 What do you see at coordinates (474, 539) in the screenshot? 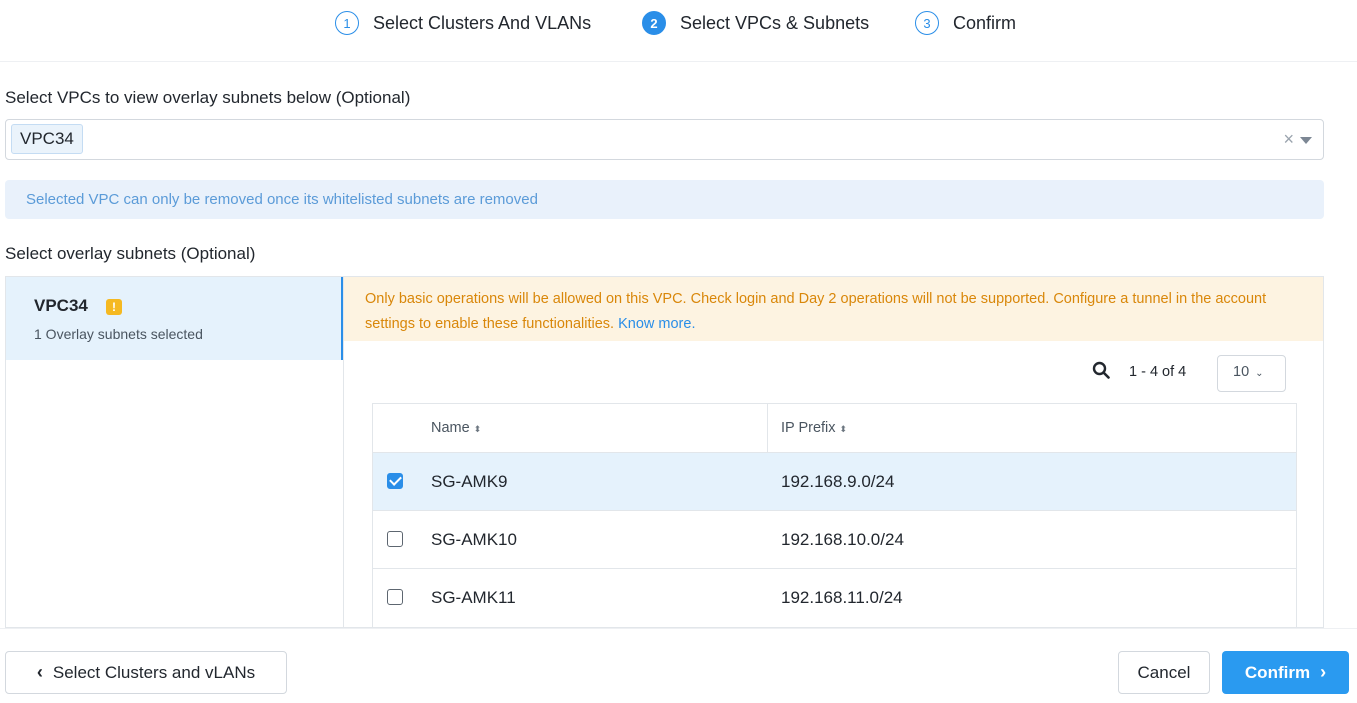
I see `subnet-name: SG-AMK10` at bounding box center [474, 539].